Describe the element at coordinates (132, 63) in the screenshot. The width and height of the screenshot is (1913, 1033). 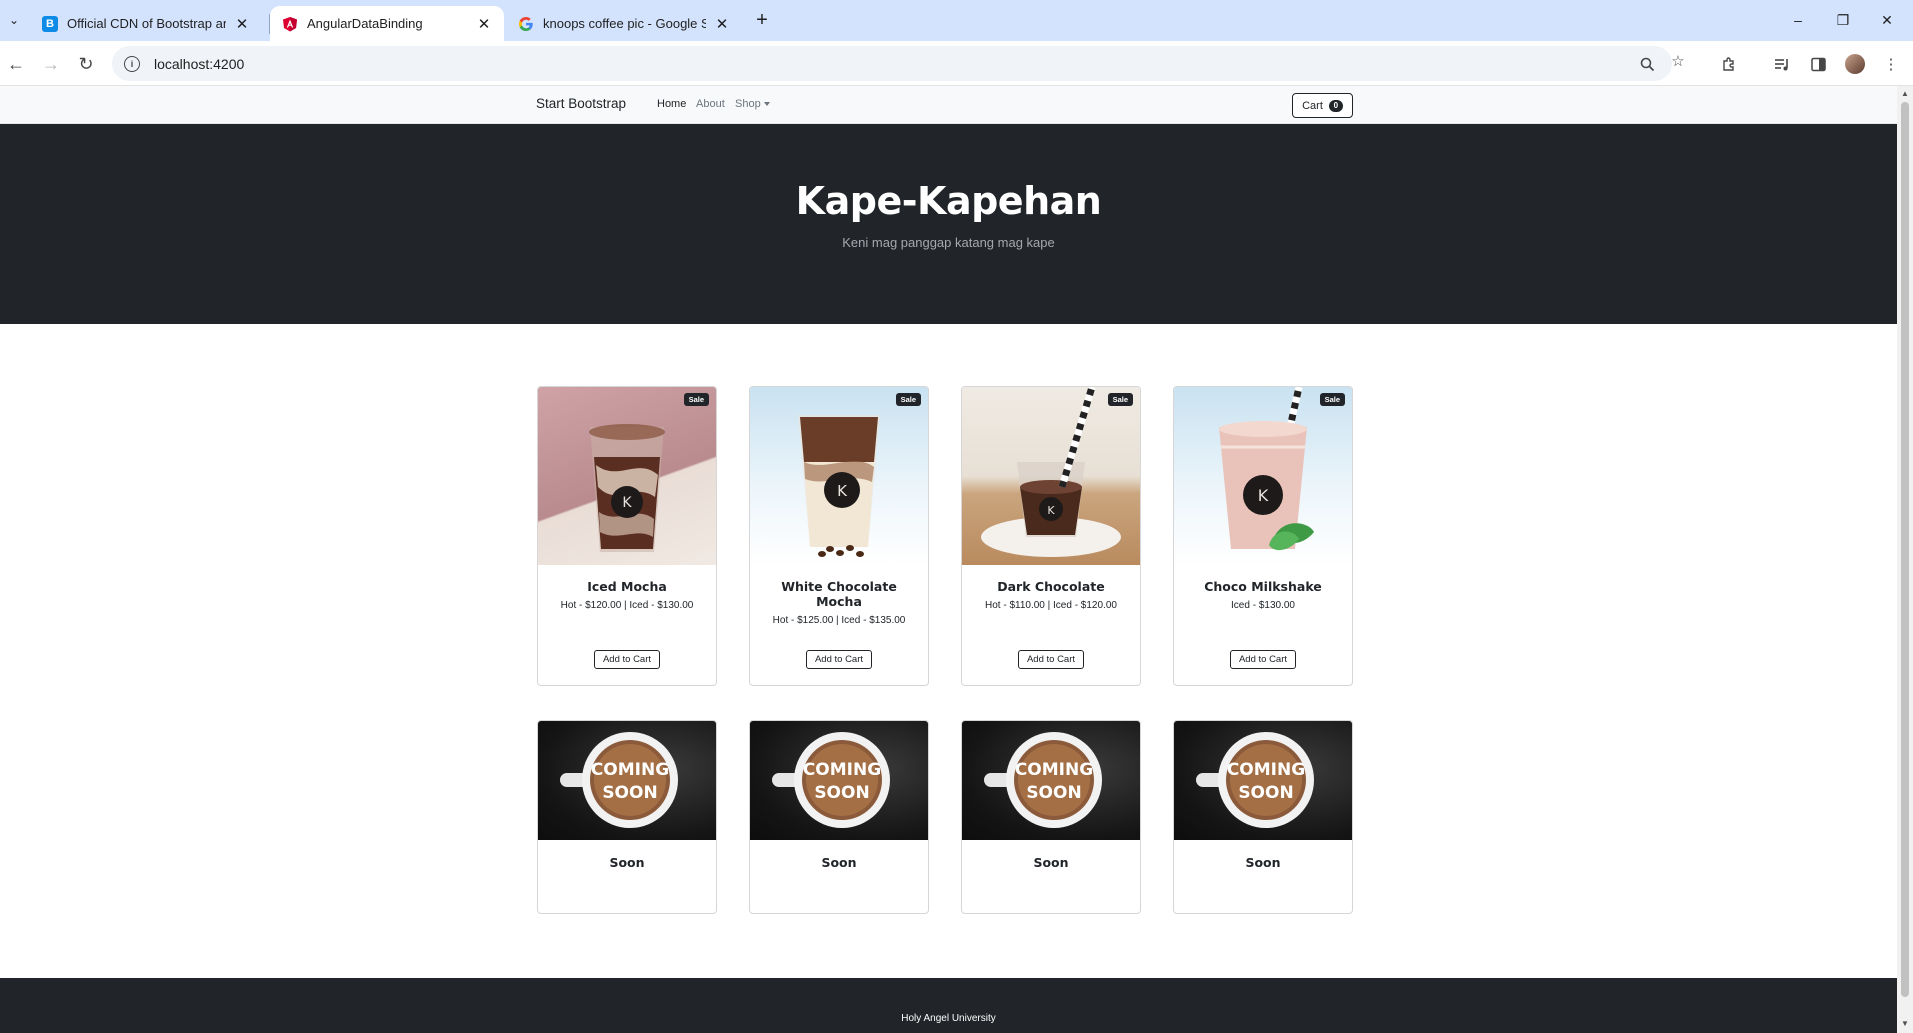
I see `site-info-icon: i` at that location.